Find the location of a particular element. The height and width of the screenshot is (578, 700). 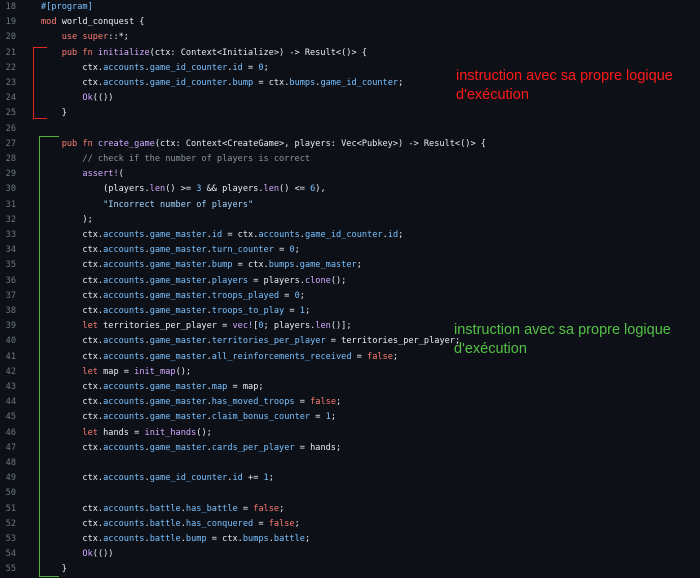

code-line: 54 Ok(()) is located at coordinates (350, 554).